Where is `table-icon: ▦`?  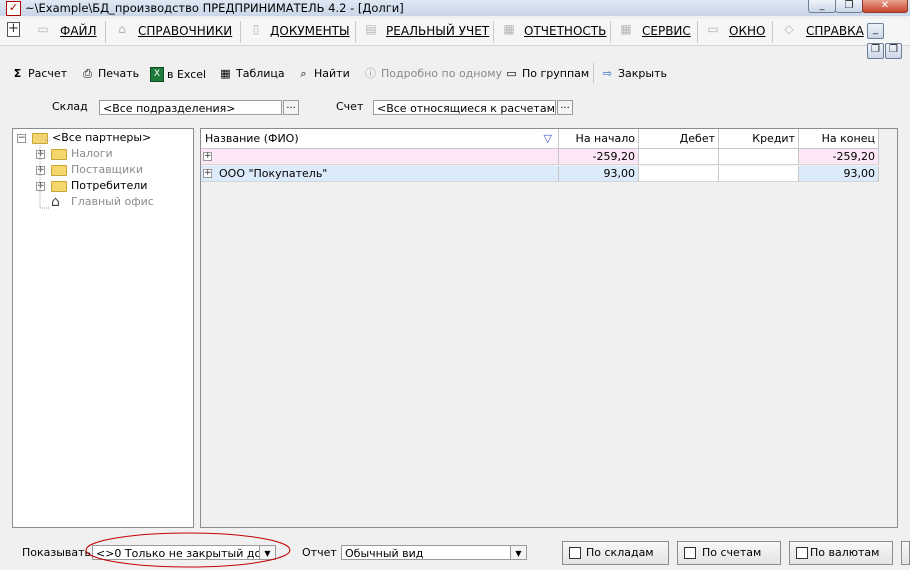
table-icon: ▦ is located at coordinates (225, 73).